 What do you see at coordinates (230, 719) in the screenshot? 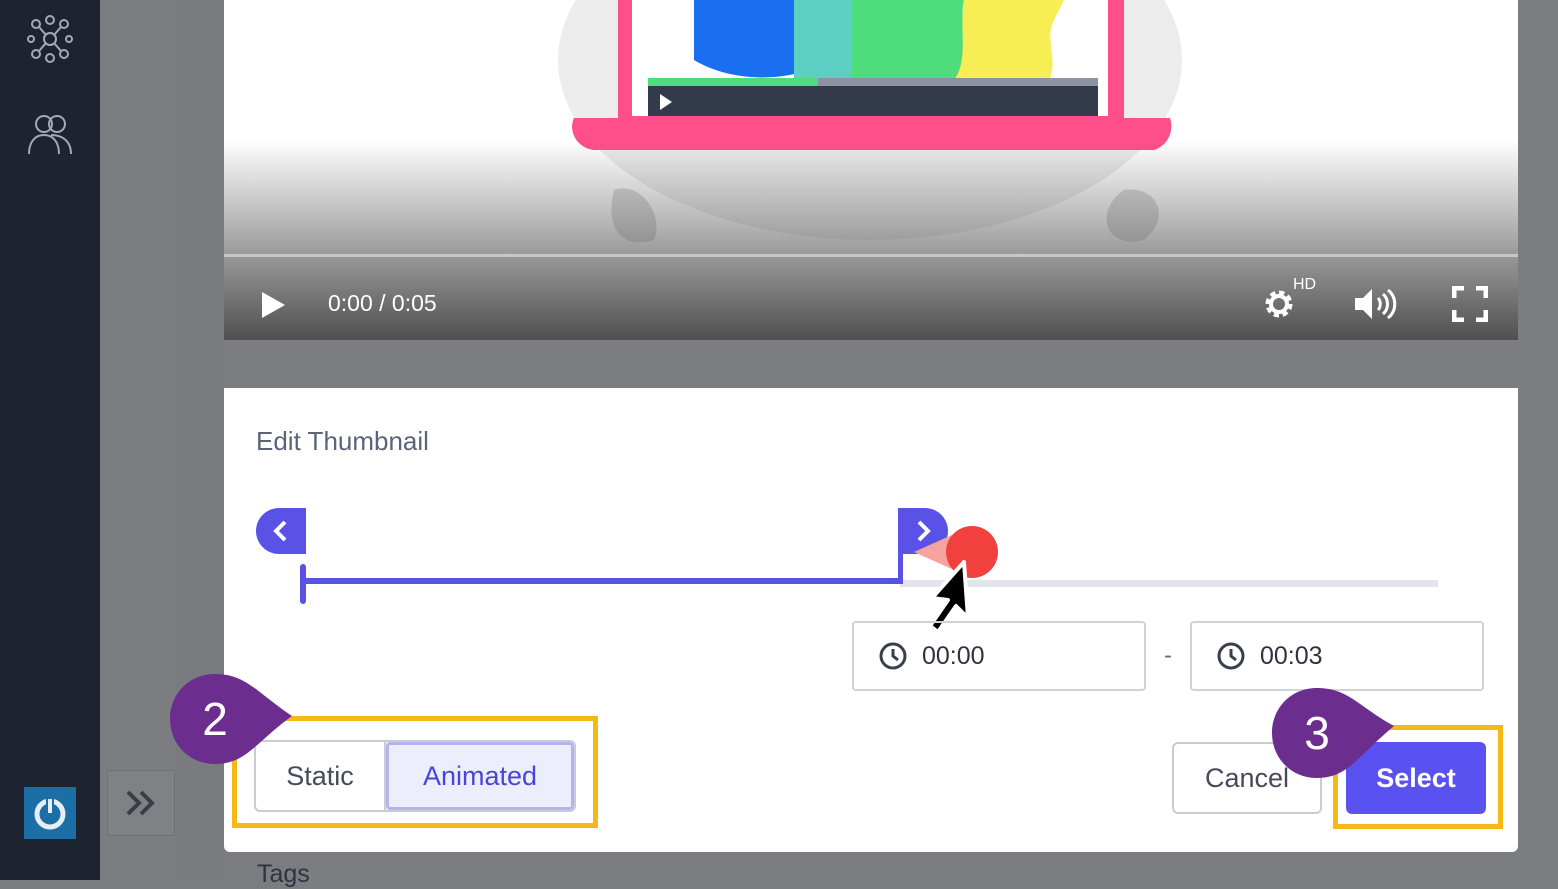
I see `step-callout-2: 2` at bounding box center [230, 719].